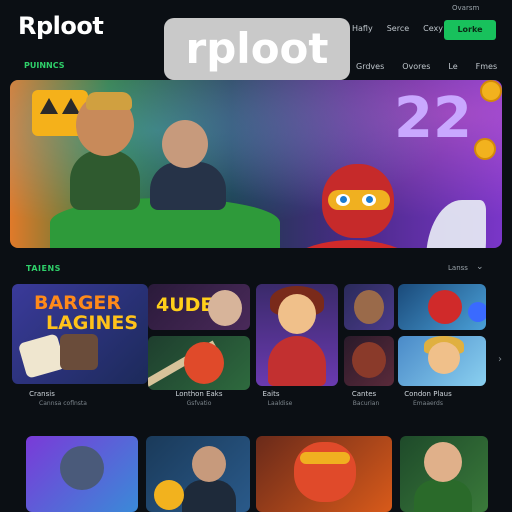  Describe the element at coordinates (452, 66) in the screenshot. I see `subnav-link-3: Le` at that location.